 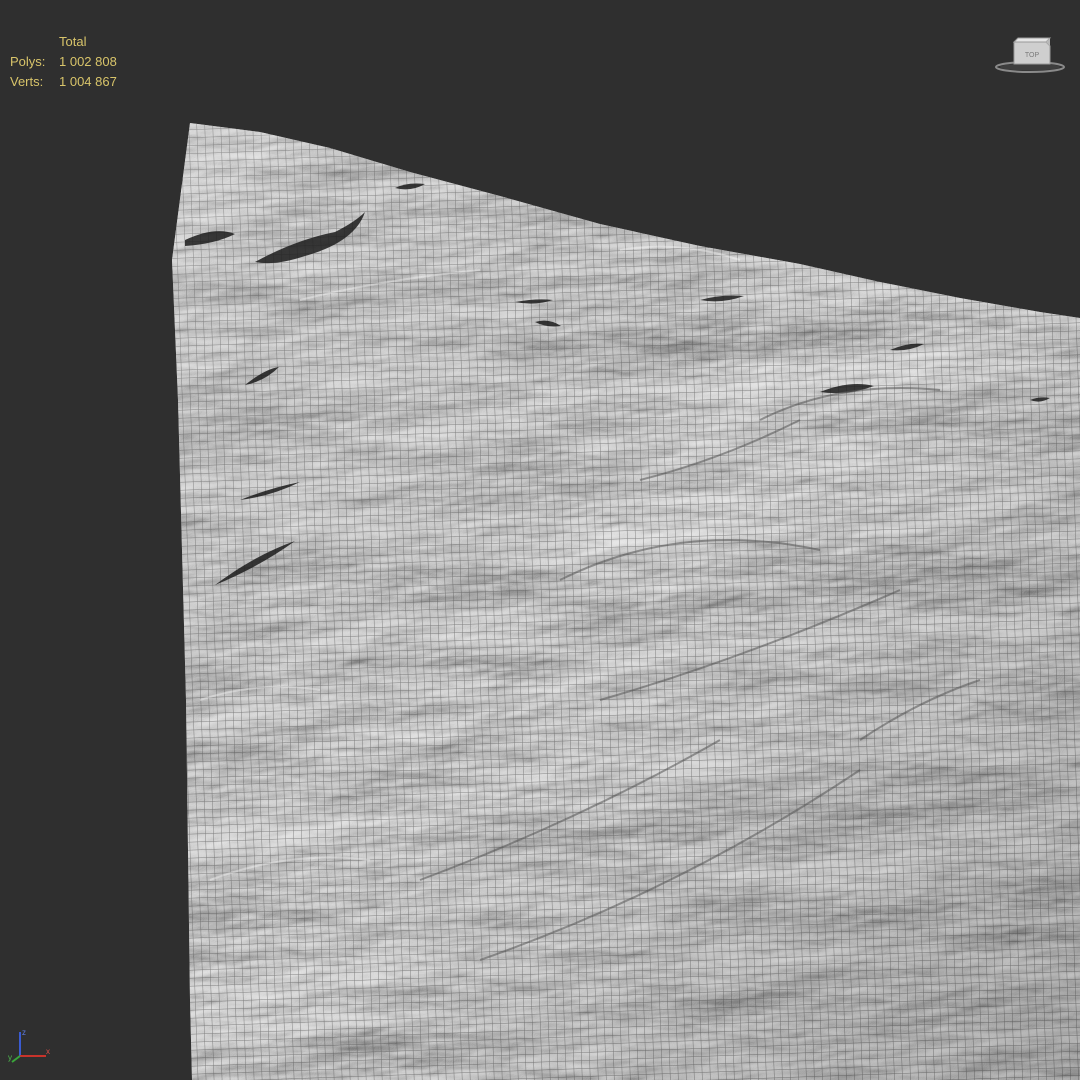 I want to click on polys-row: Polys: 1 002 808, so click(x=63, y=62).